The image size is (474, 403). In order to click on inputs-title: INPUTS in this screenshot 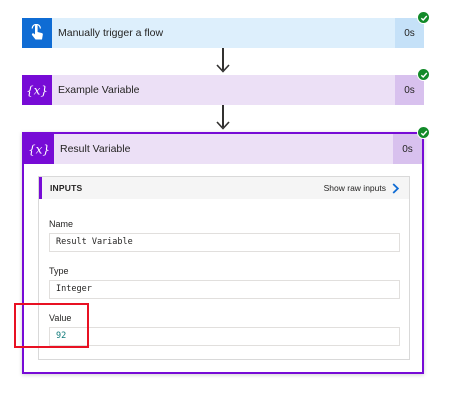, I will do `click(66, 188)`.